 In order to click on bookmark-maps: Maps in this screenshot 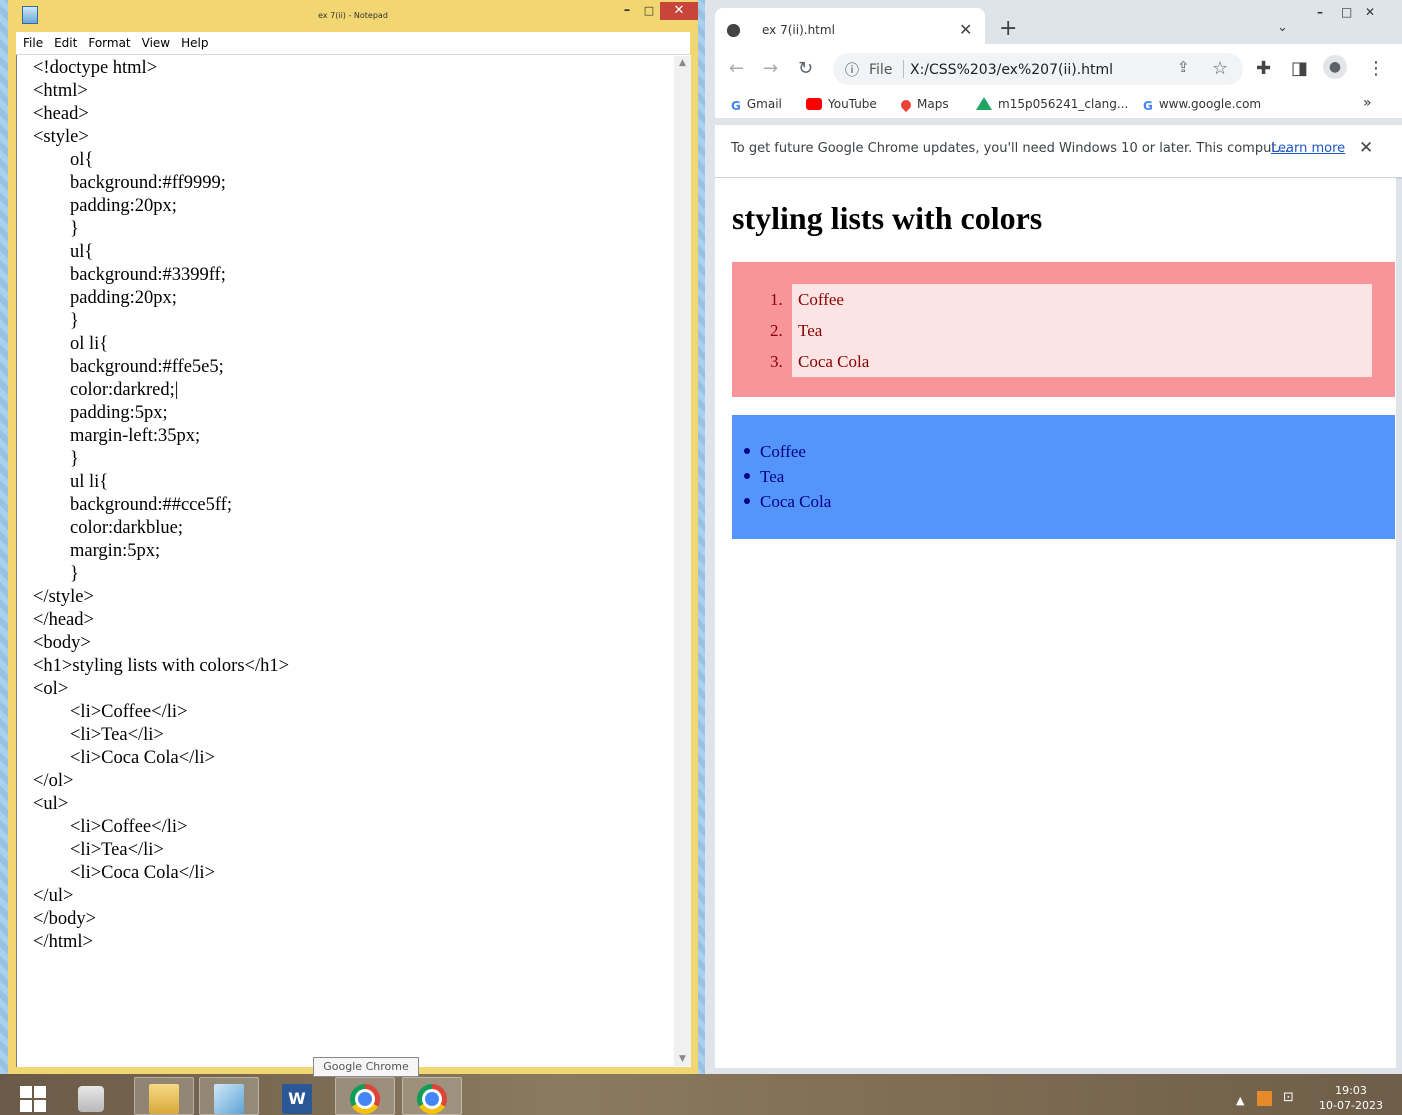, I will do `click(923, 105)`.